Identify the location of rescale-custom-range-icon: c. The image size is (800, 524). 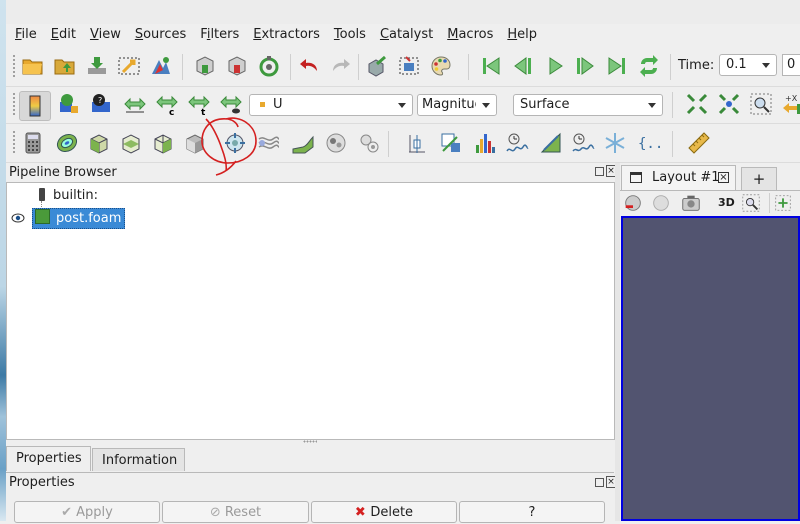
(167, 104).